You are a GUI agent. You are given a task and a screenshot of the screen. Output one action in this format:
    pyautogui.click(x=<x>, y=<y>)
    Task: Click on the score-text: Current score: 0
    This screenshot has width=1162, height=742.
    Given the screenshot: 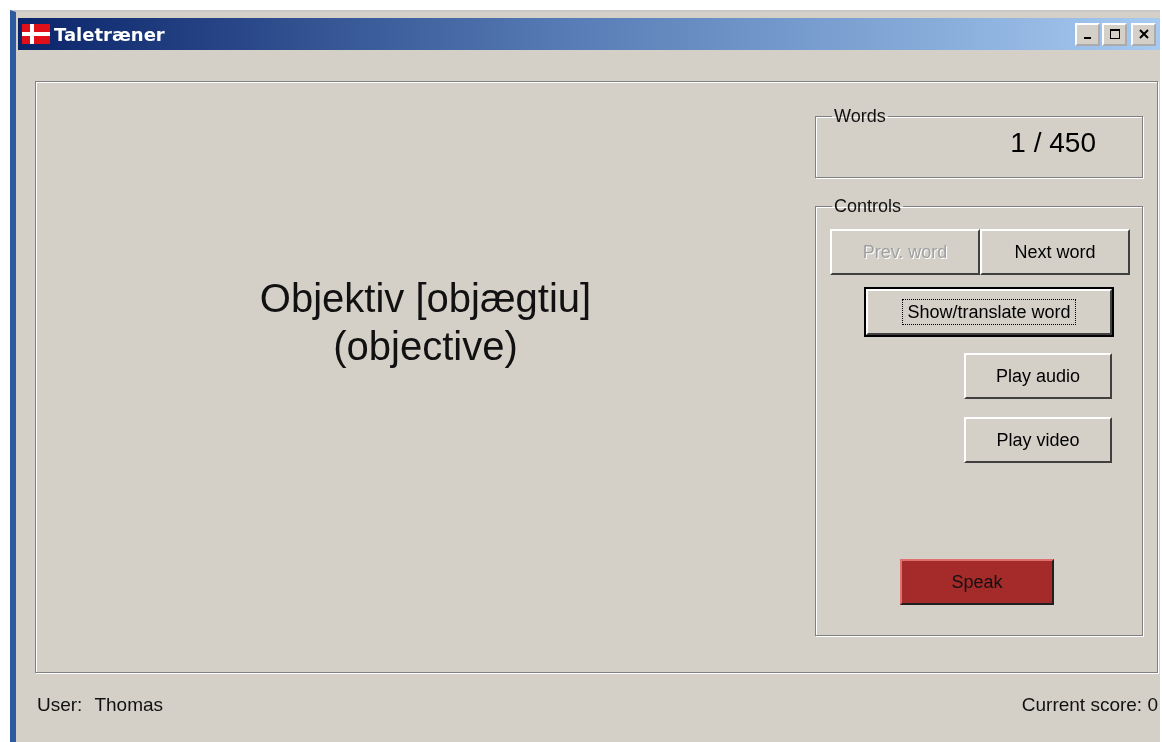 What is the action you would take?
    pyautogui.click(x=1089, y=705)
    